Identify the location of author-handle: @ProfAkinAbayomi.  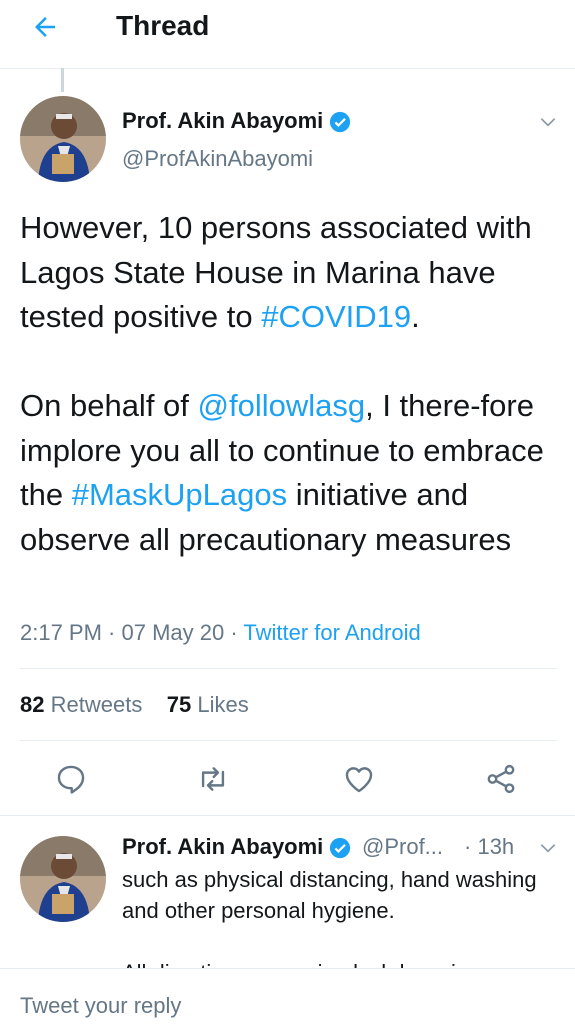
(217, 159).